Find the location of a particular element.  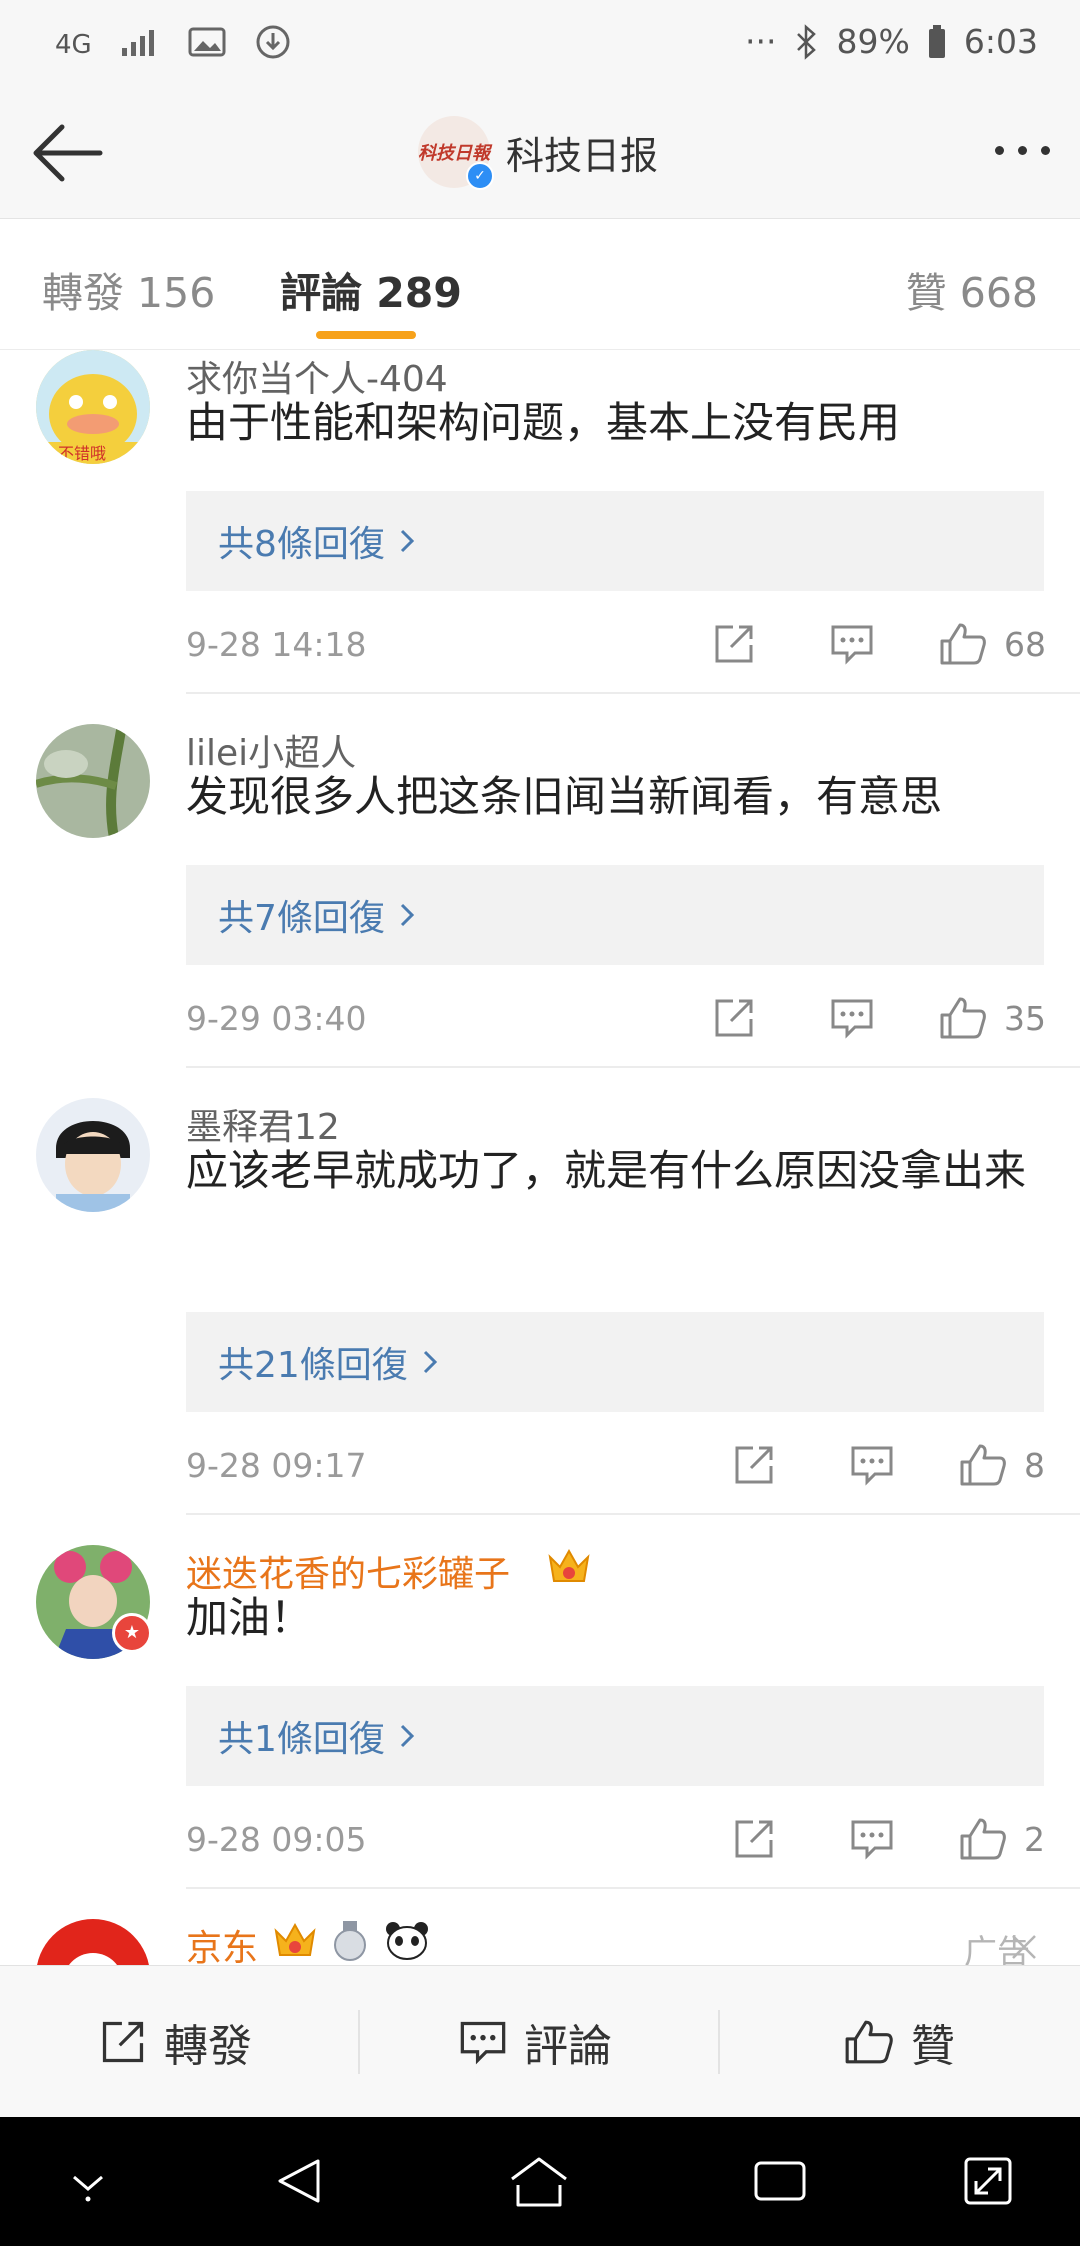

comment-username: 京东 is located at coordinates (222, 1942).